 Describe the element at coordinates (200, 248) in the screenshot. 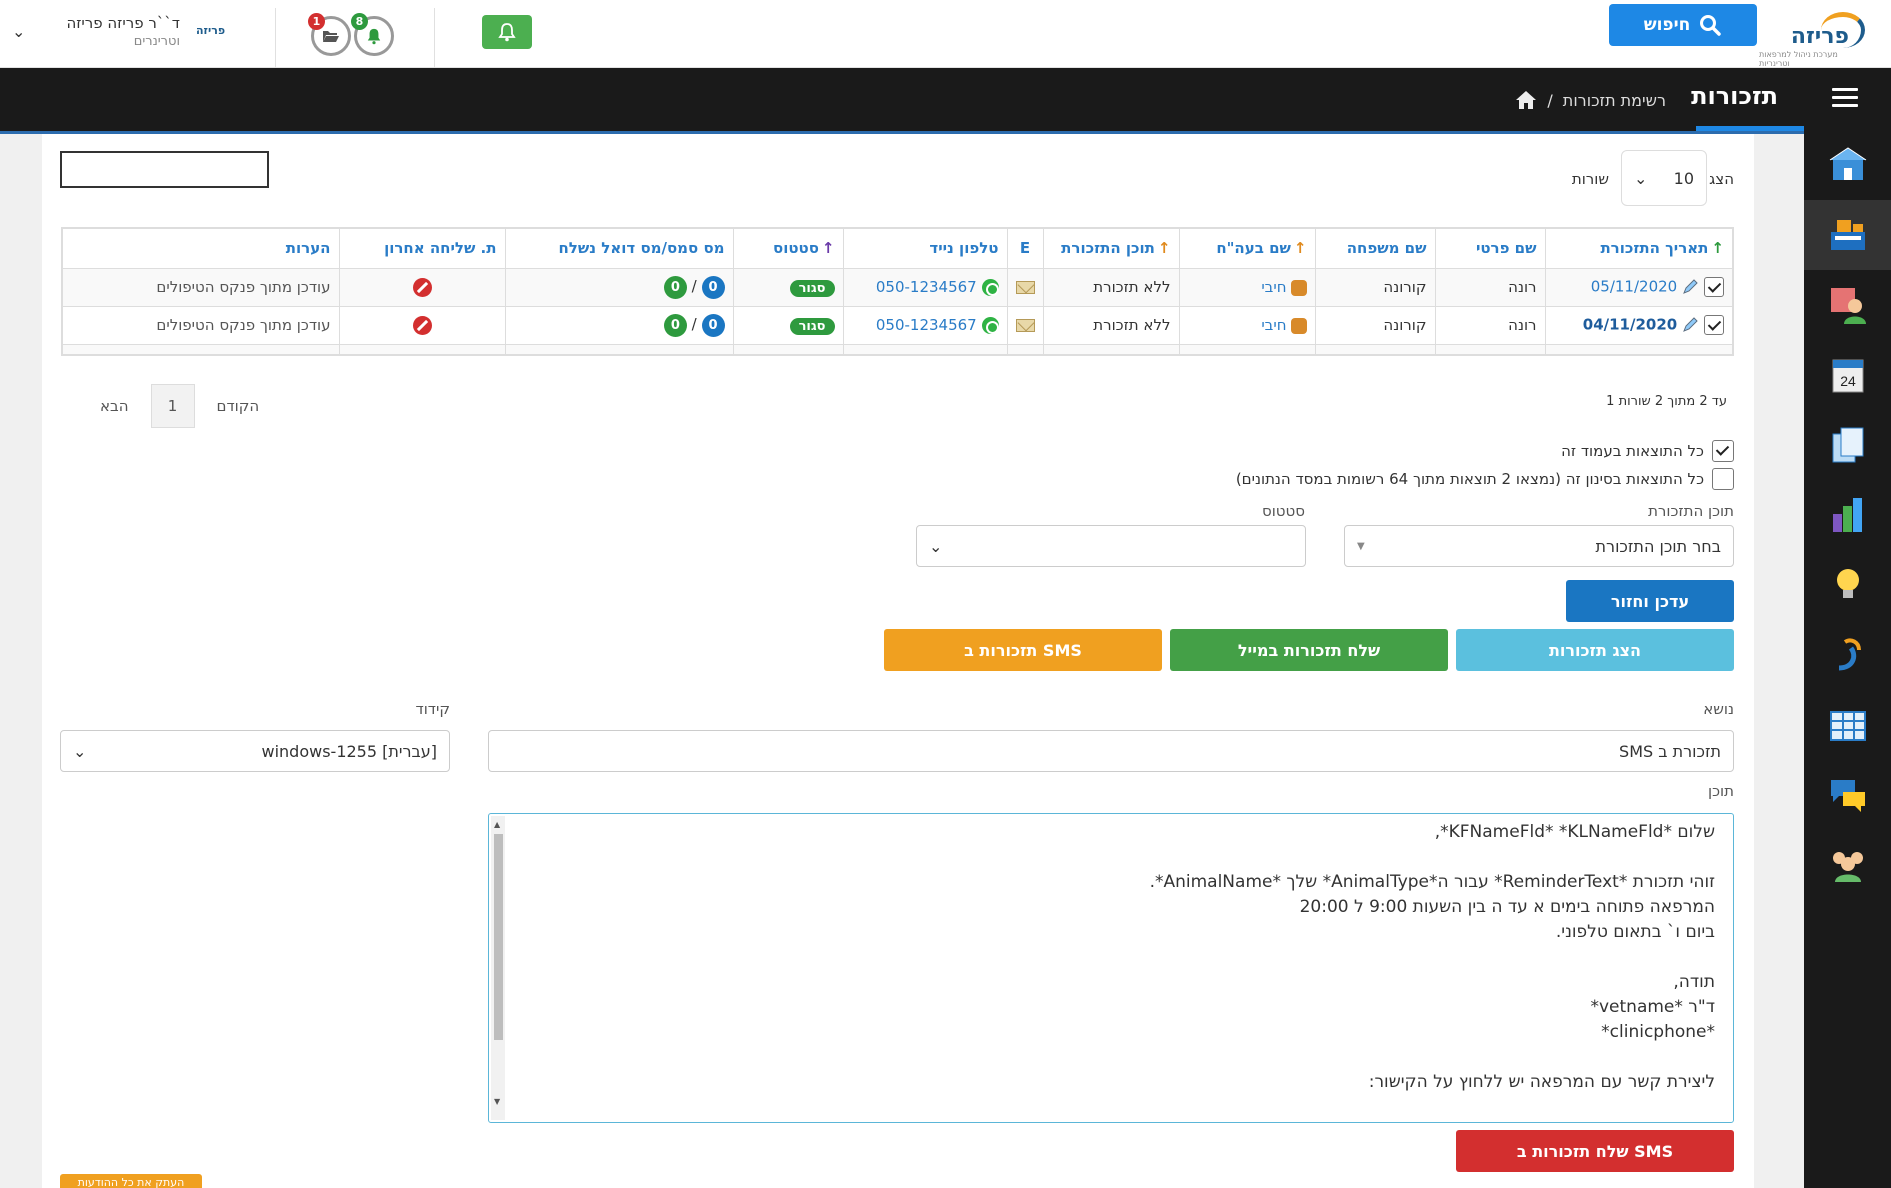

I see `col-notes: הערות` at that location.